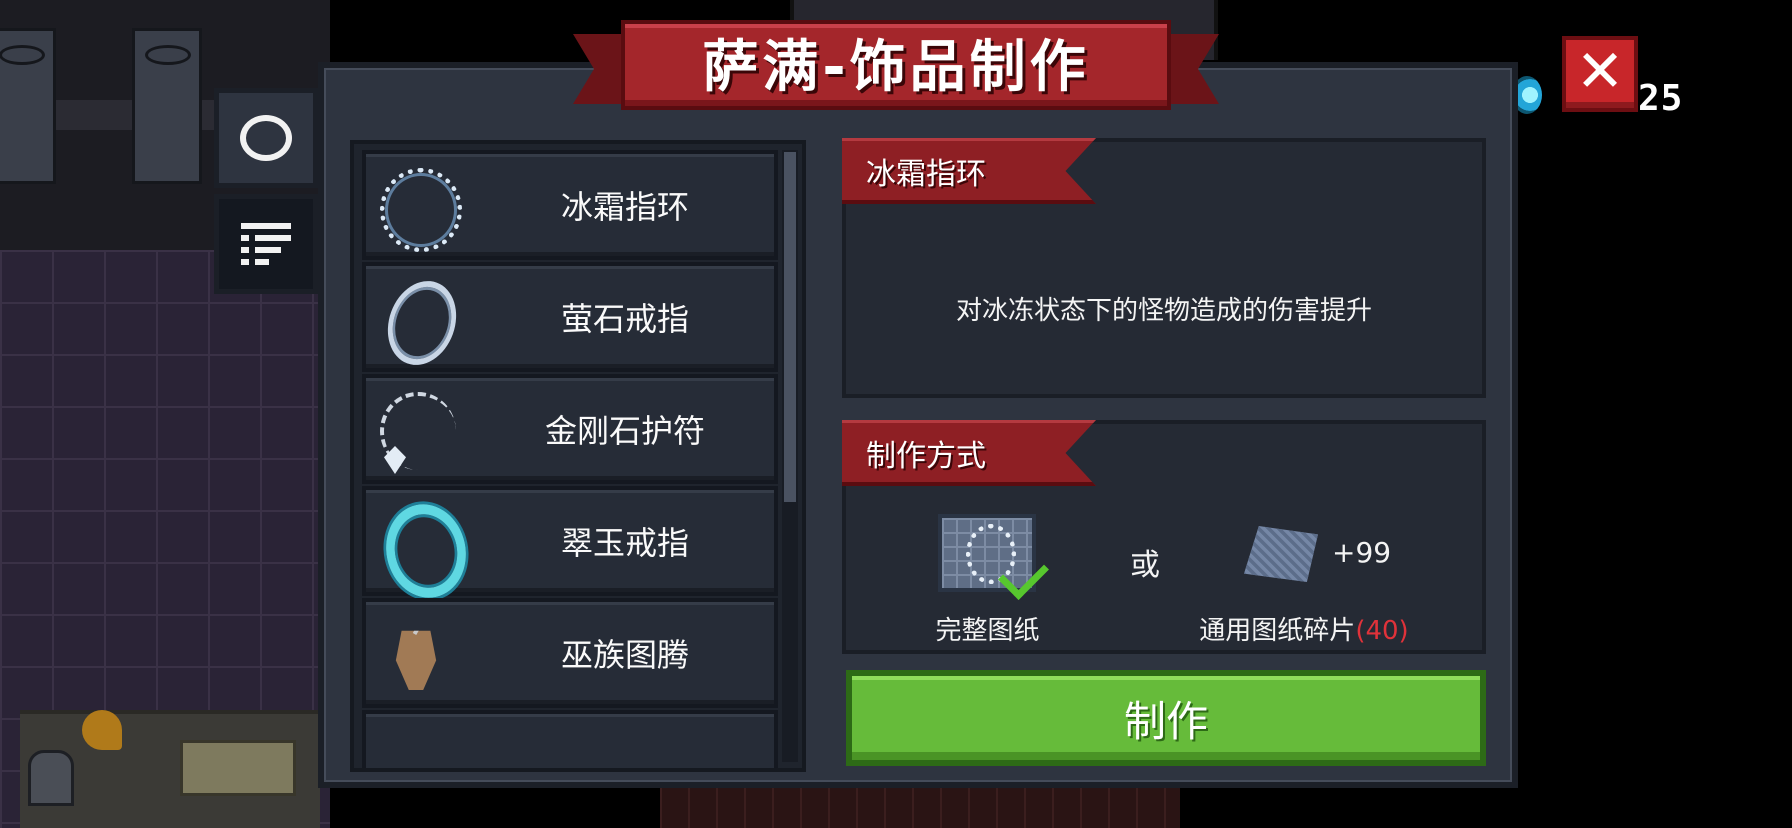 The height and width of the screenshot is (828, 1792). Describe the element at coordinates (1362, 552) in the screenshot. I see `fragment-quantity: +99` at that location.